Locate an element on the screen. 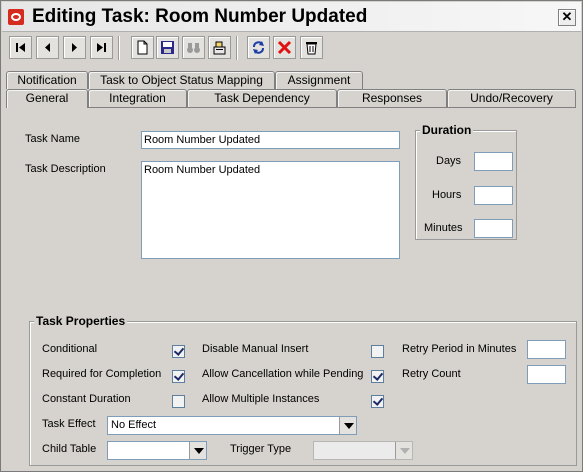 Image resolution: width=583 pixels, height=472 pixels. allow-multiple-instances-checkbox is located at coordinates (377, 401).